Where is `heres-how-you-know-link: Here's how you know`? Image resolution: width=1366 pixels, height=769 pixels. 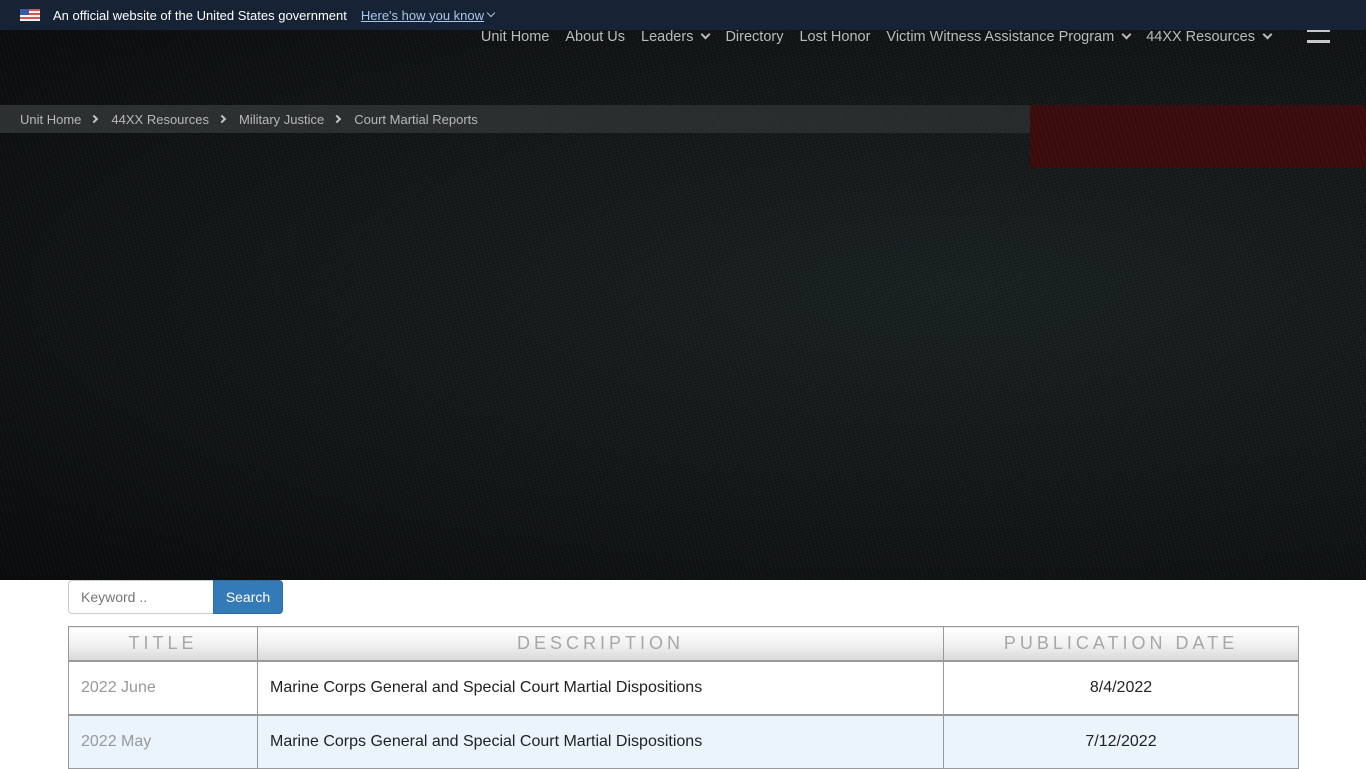 heres-how-you-know-link: Here's how you know is located at coordinates (422, 15).